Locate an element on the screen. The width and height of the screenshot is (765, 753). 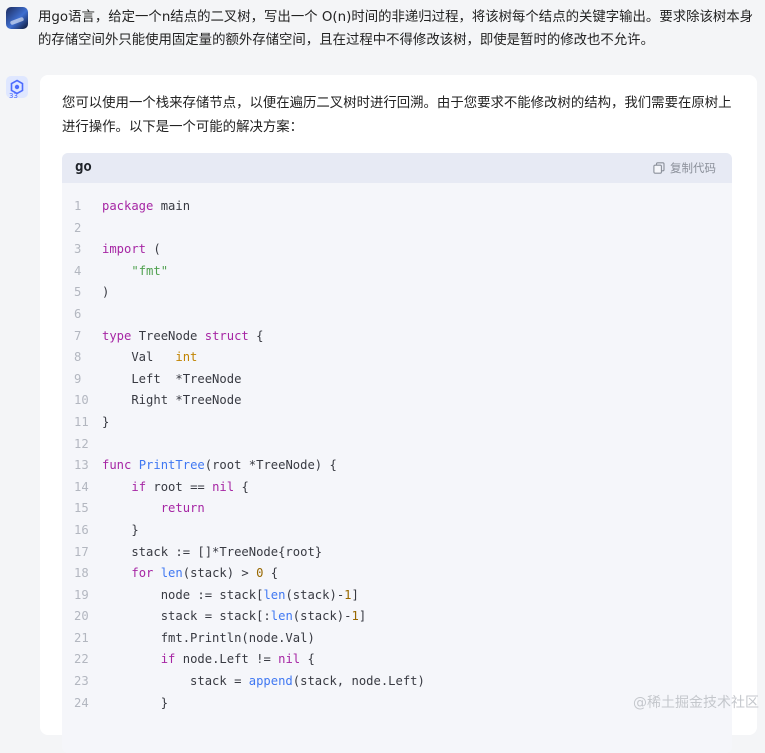
line-number: 8 is located at coordinates (78, 357).